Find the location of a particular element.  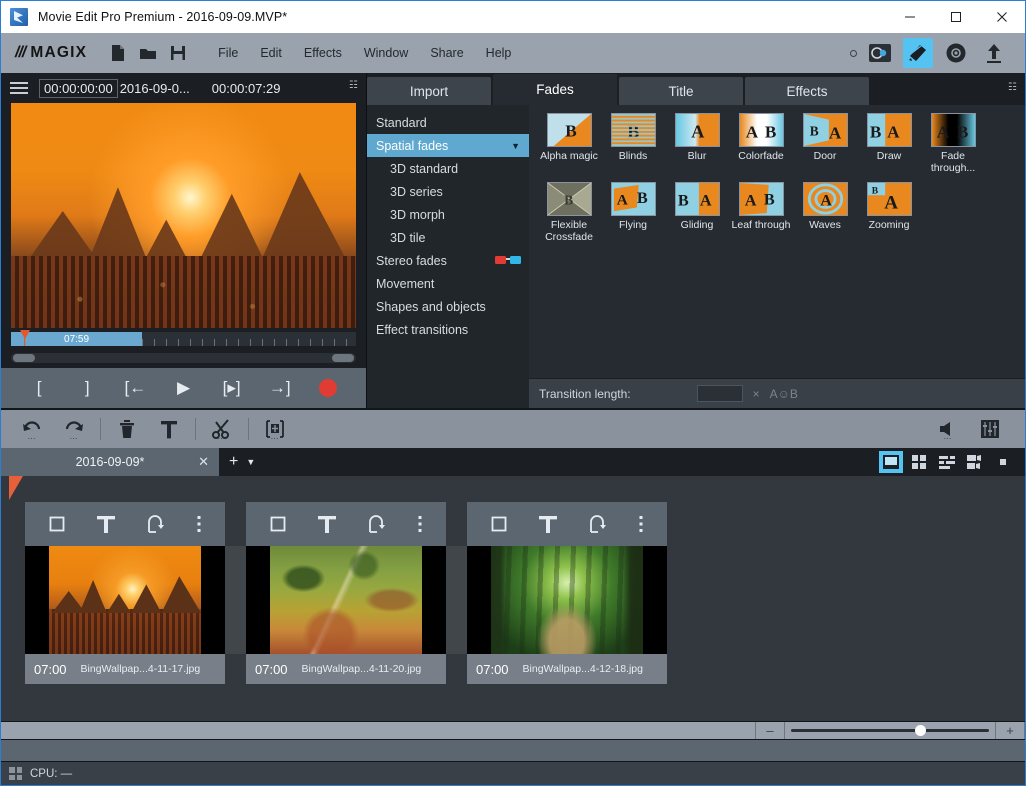

list-item: 07:00 BingWallpap...4-11-20.jpg is located at coordinates (356, 611).